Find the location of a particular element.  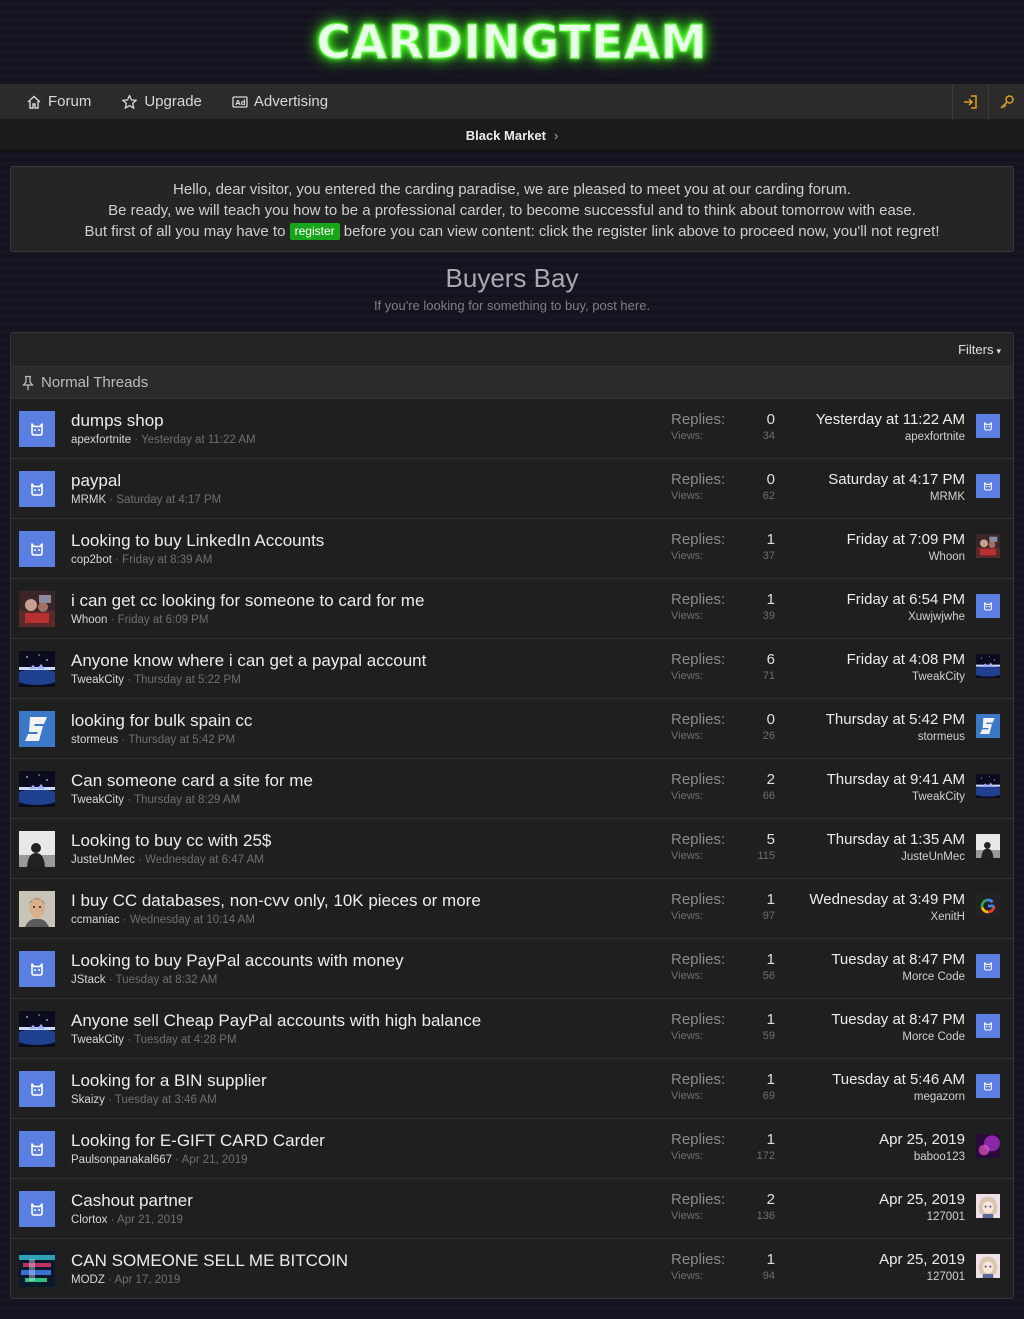

thread-author: MODZ is located at coordinates (88, 1280).